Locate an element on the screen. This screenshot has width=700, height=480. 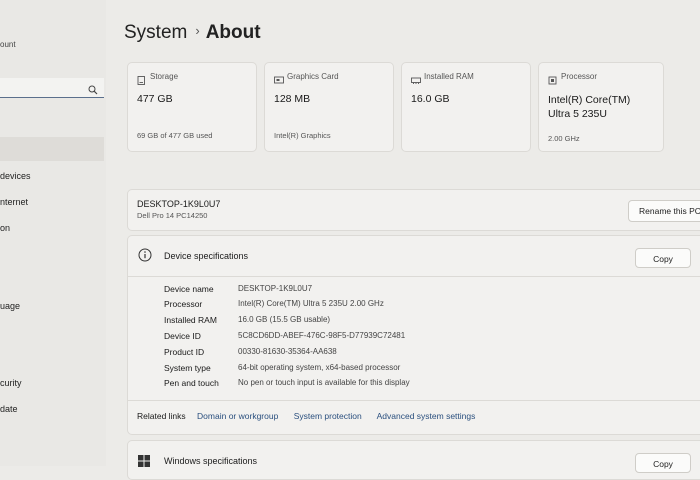
ram-value: 16.0 GB is located at coordinates (430, 99).